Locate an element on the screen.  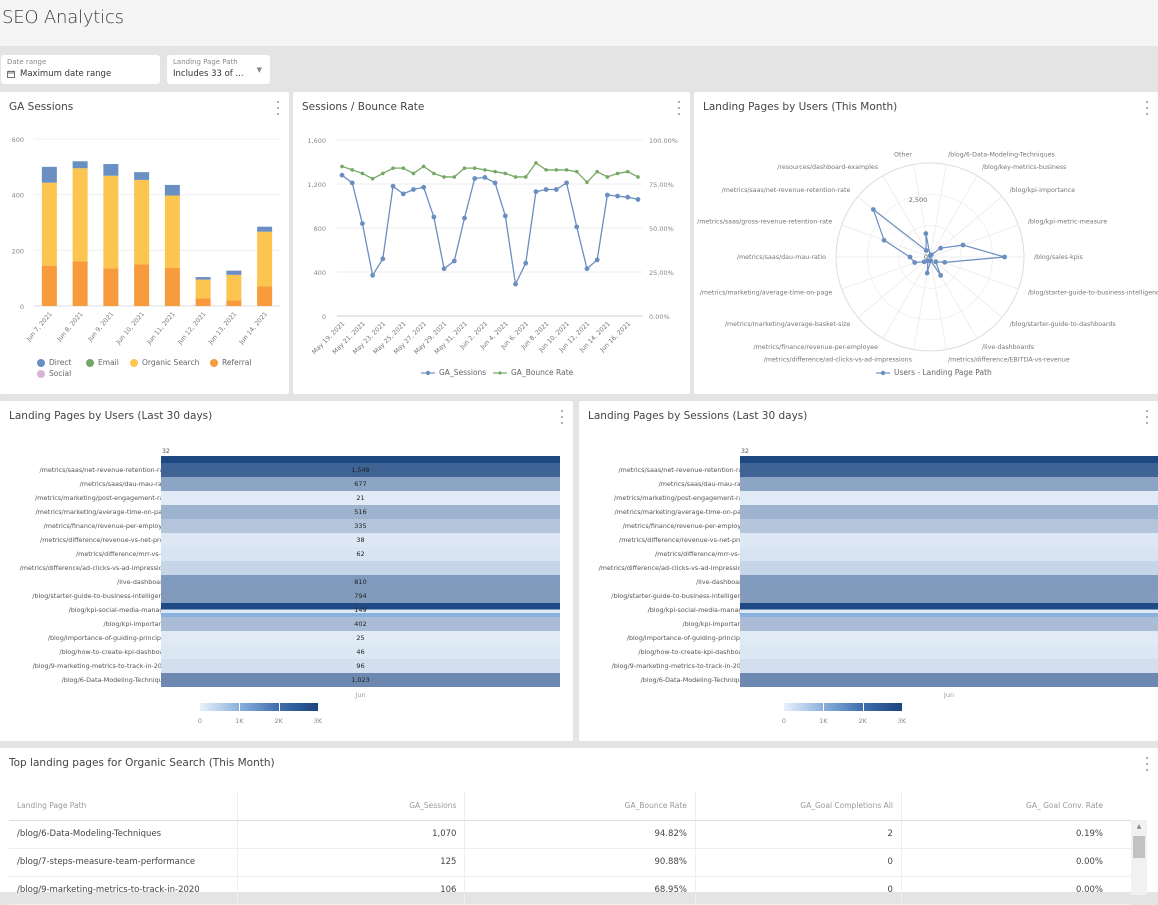
legend-item-social: Social is located at coordinates (54, 373).